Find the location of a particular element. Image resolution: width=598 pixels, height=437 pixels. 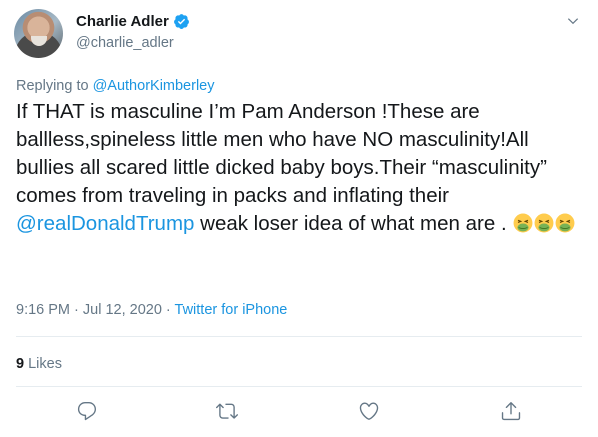

action-bar is located at coordinates (299, 412).